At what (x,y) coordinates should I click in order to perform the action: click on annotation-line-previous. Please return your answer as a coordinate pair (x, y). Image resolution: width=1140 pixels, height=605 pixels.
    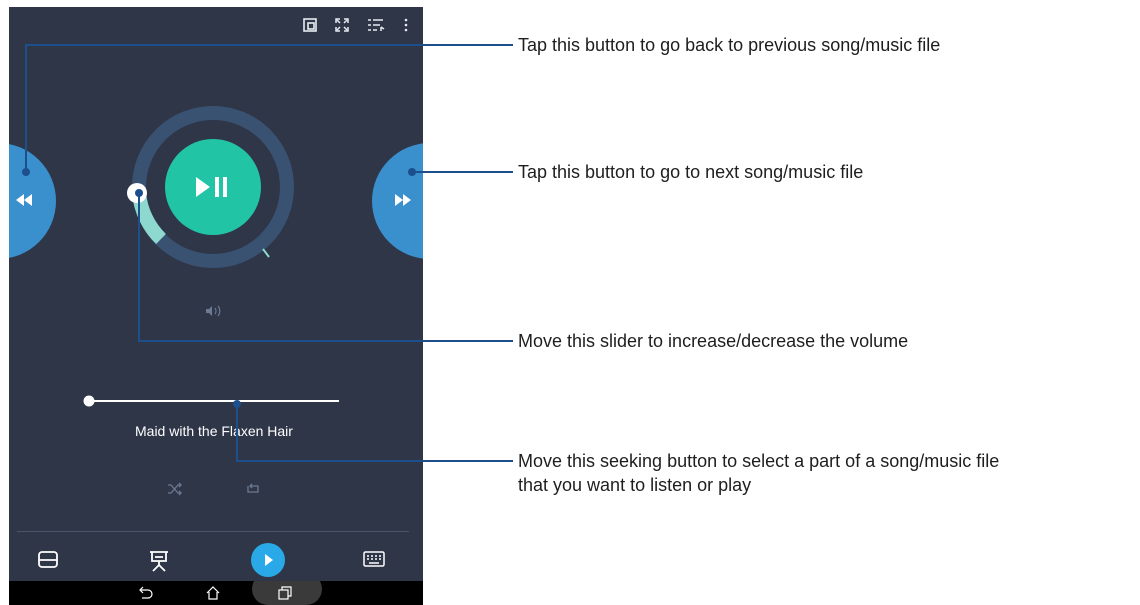
    Looking at the image, I should click on (269, 108).